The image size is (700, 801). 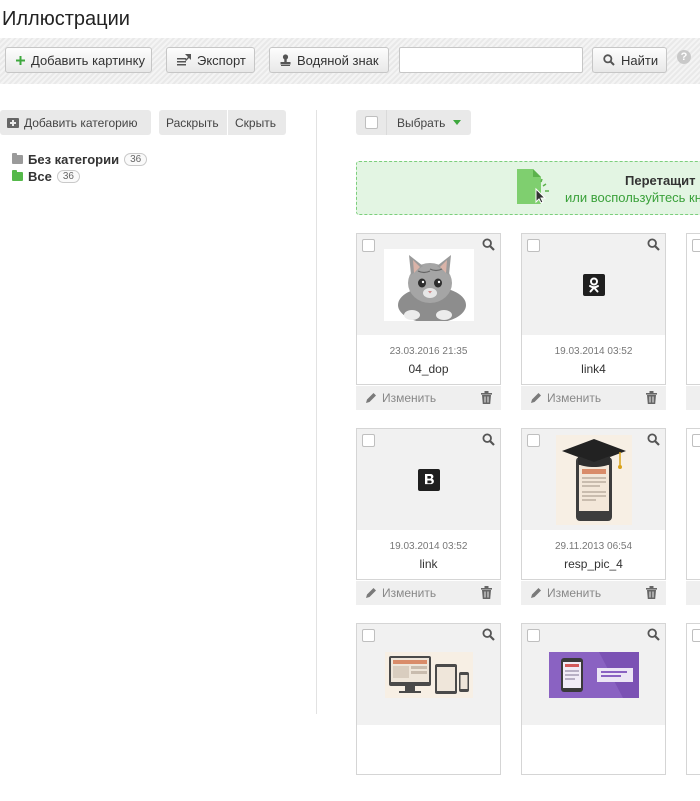 What do you see at coordinates (532, 190) in the screenshot?
I see `upload-file-icon` at bounding box center [532, 190].